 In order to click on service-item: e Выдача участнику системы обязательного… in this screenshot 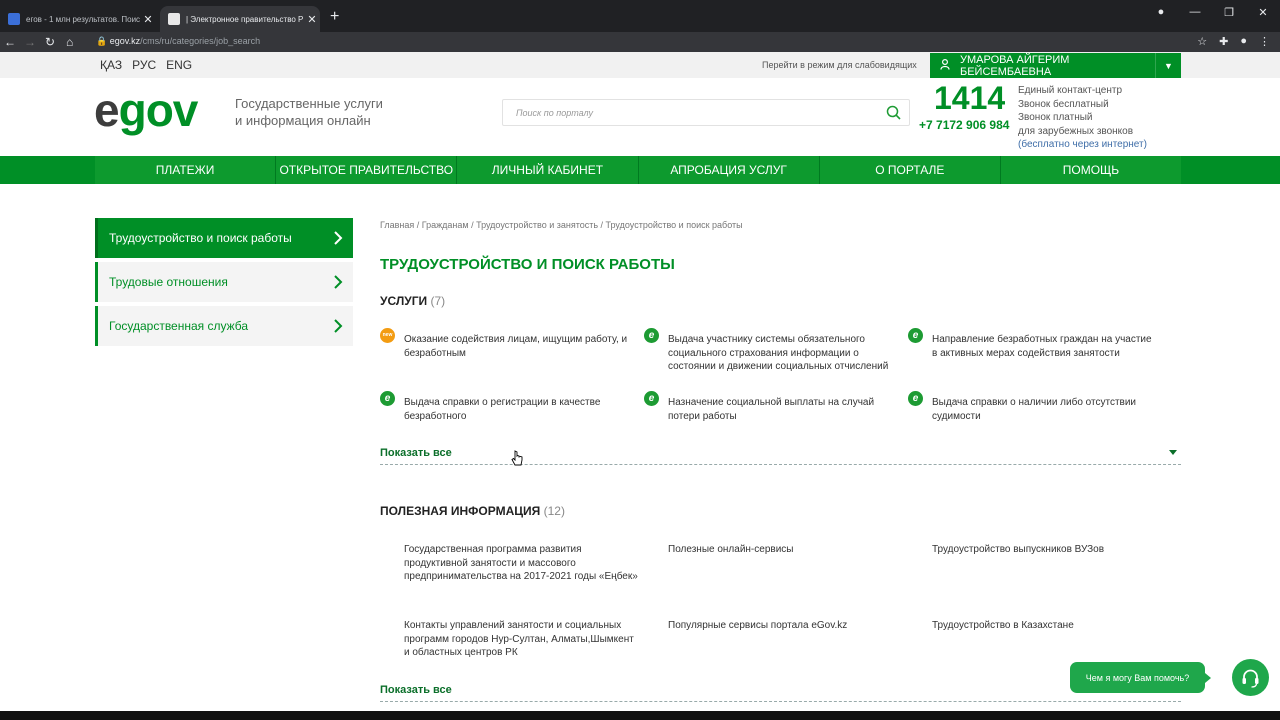, I will do `click(769, 351)`.